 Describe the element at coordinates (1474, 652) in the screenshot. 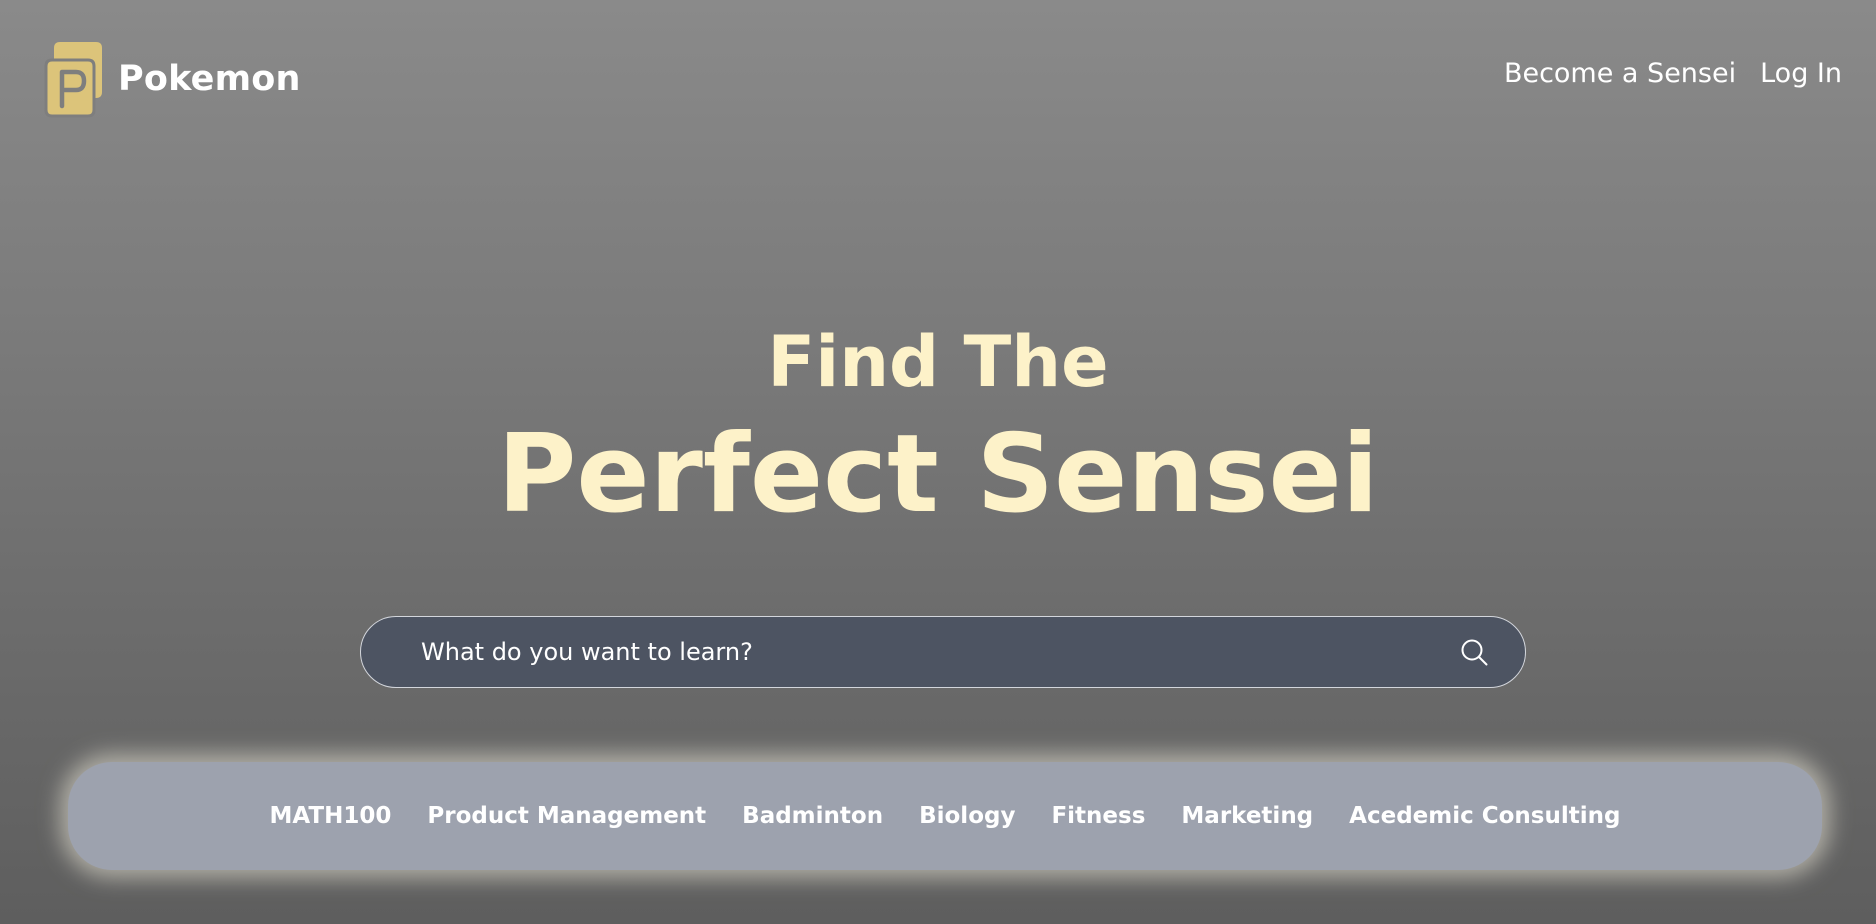

I see `search-icon` at that location.